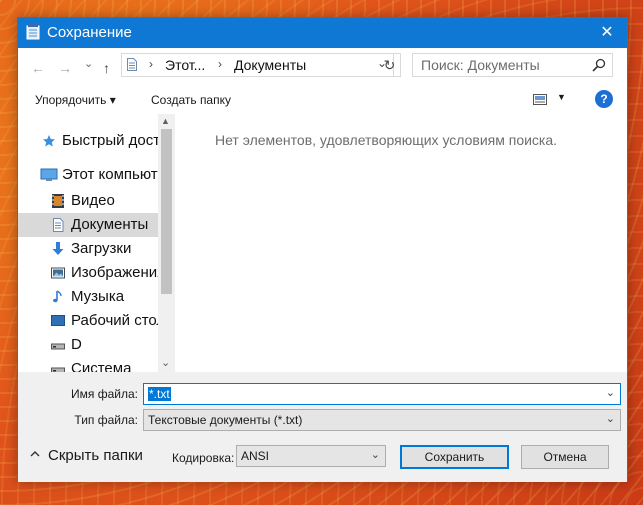  Describe the element at coordinates (89, 32) in the screenshot. I see `window-title: Сохранение` at that location.